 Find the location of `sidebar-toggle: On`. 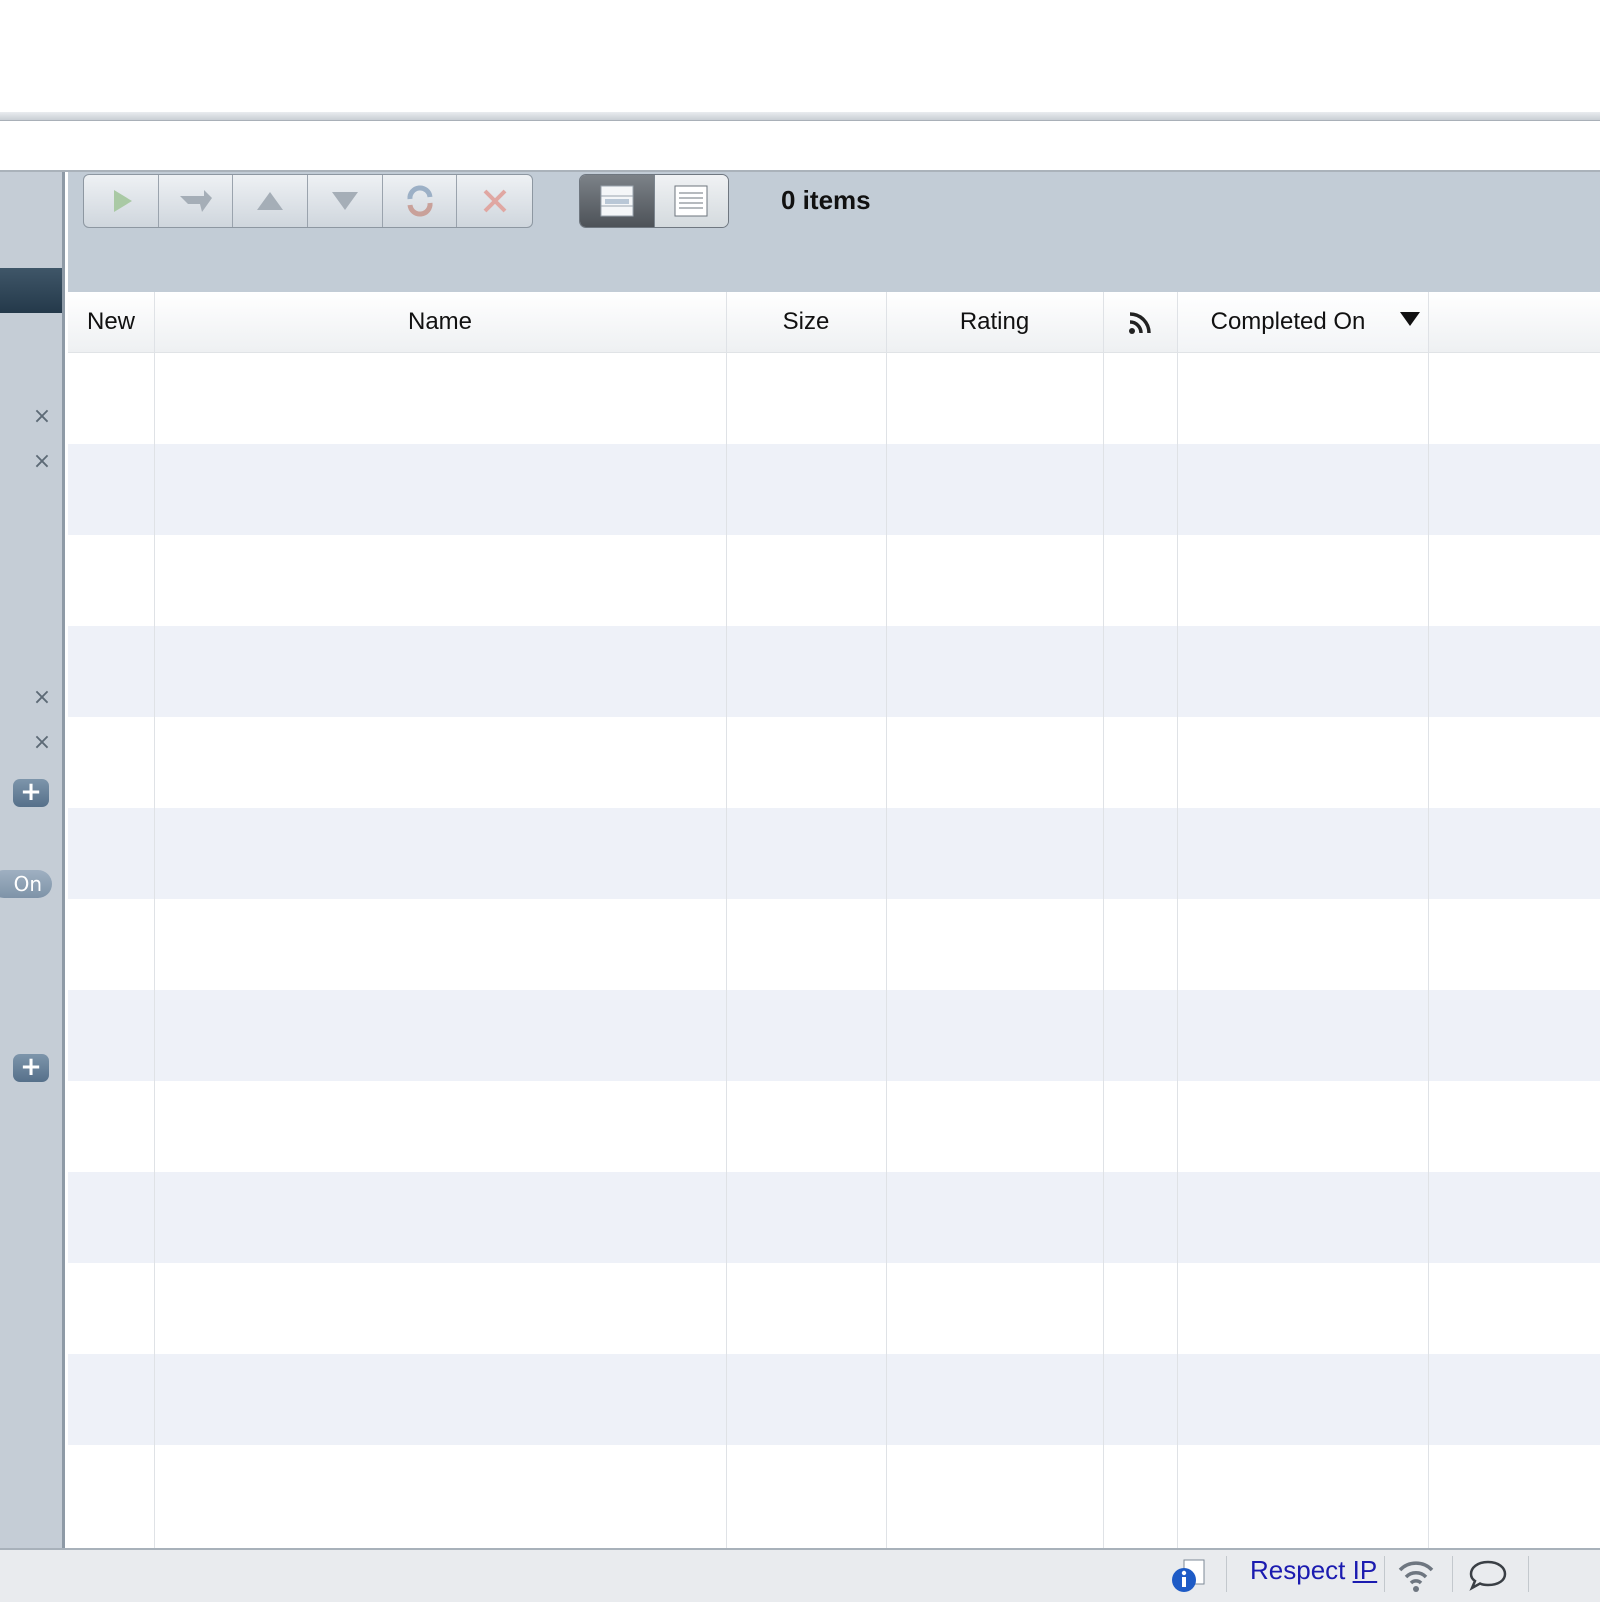

sidebar-toggle: On is located at coordinates (26, 884).